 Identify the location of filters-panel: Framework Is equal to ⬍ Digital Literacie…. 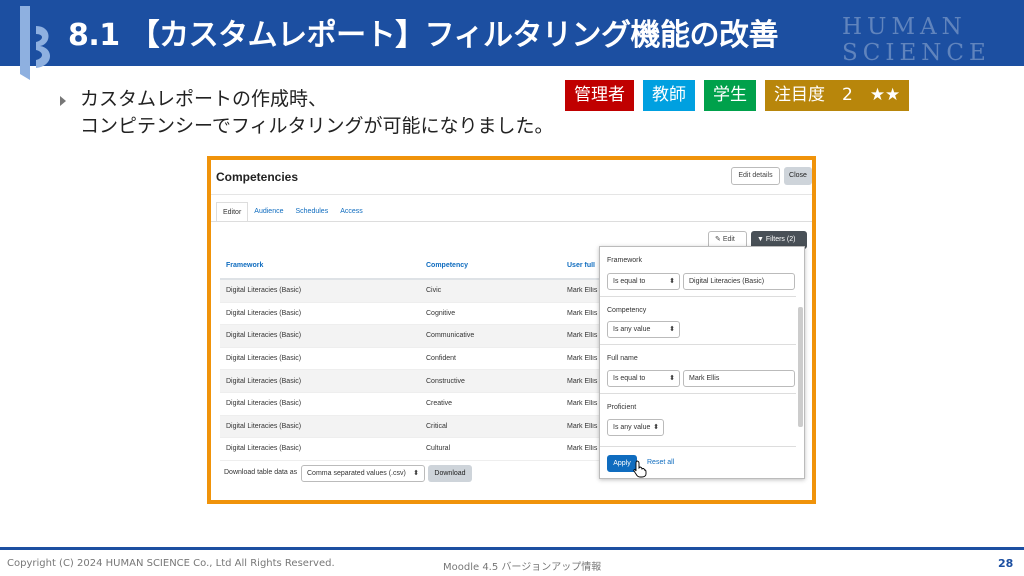
(702, 362).